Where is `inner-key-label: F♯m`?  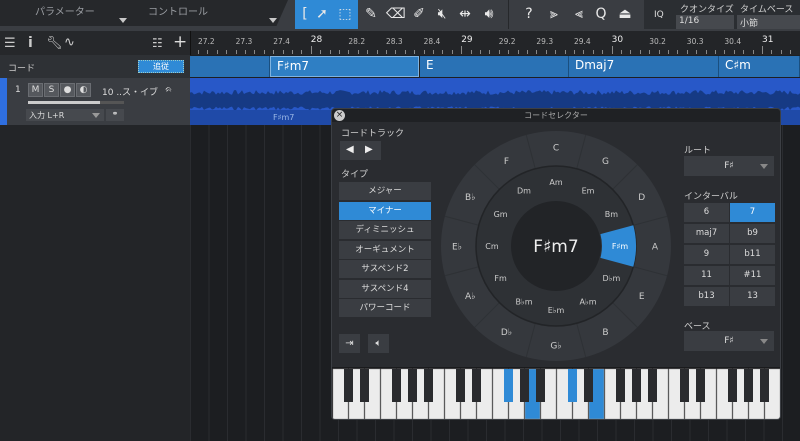 inner-key-label: F♯m is located at coordinates (620, 246).